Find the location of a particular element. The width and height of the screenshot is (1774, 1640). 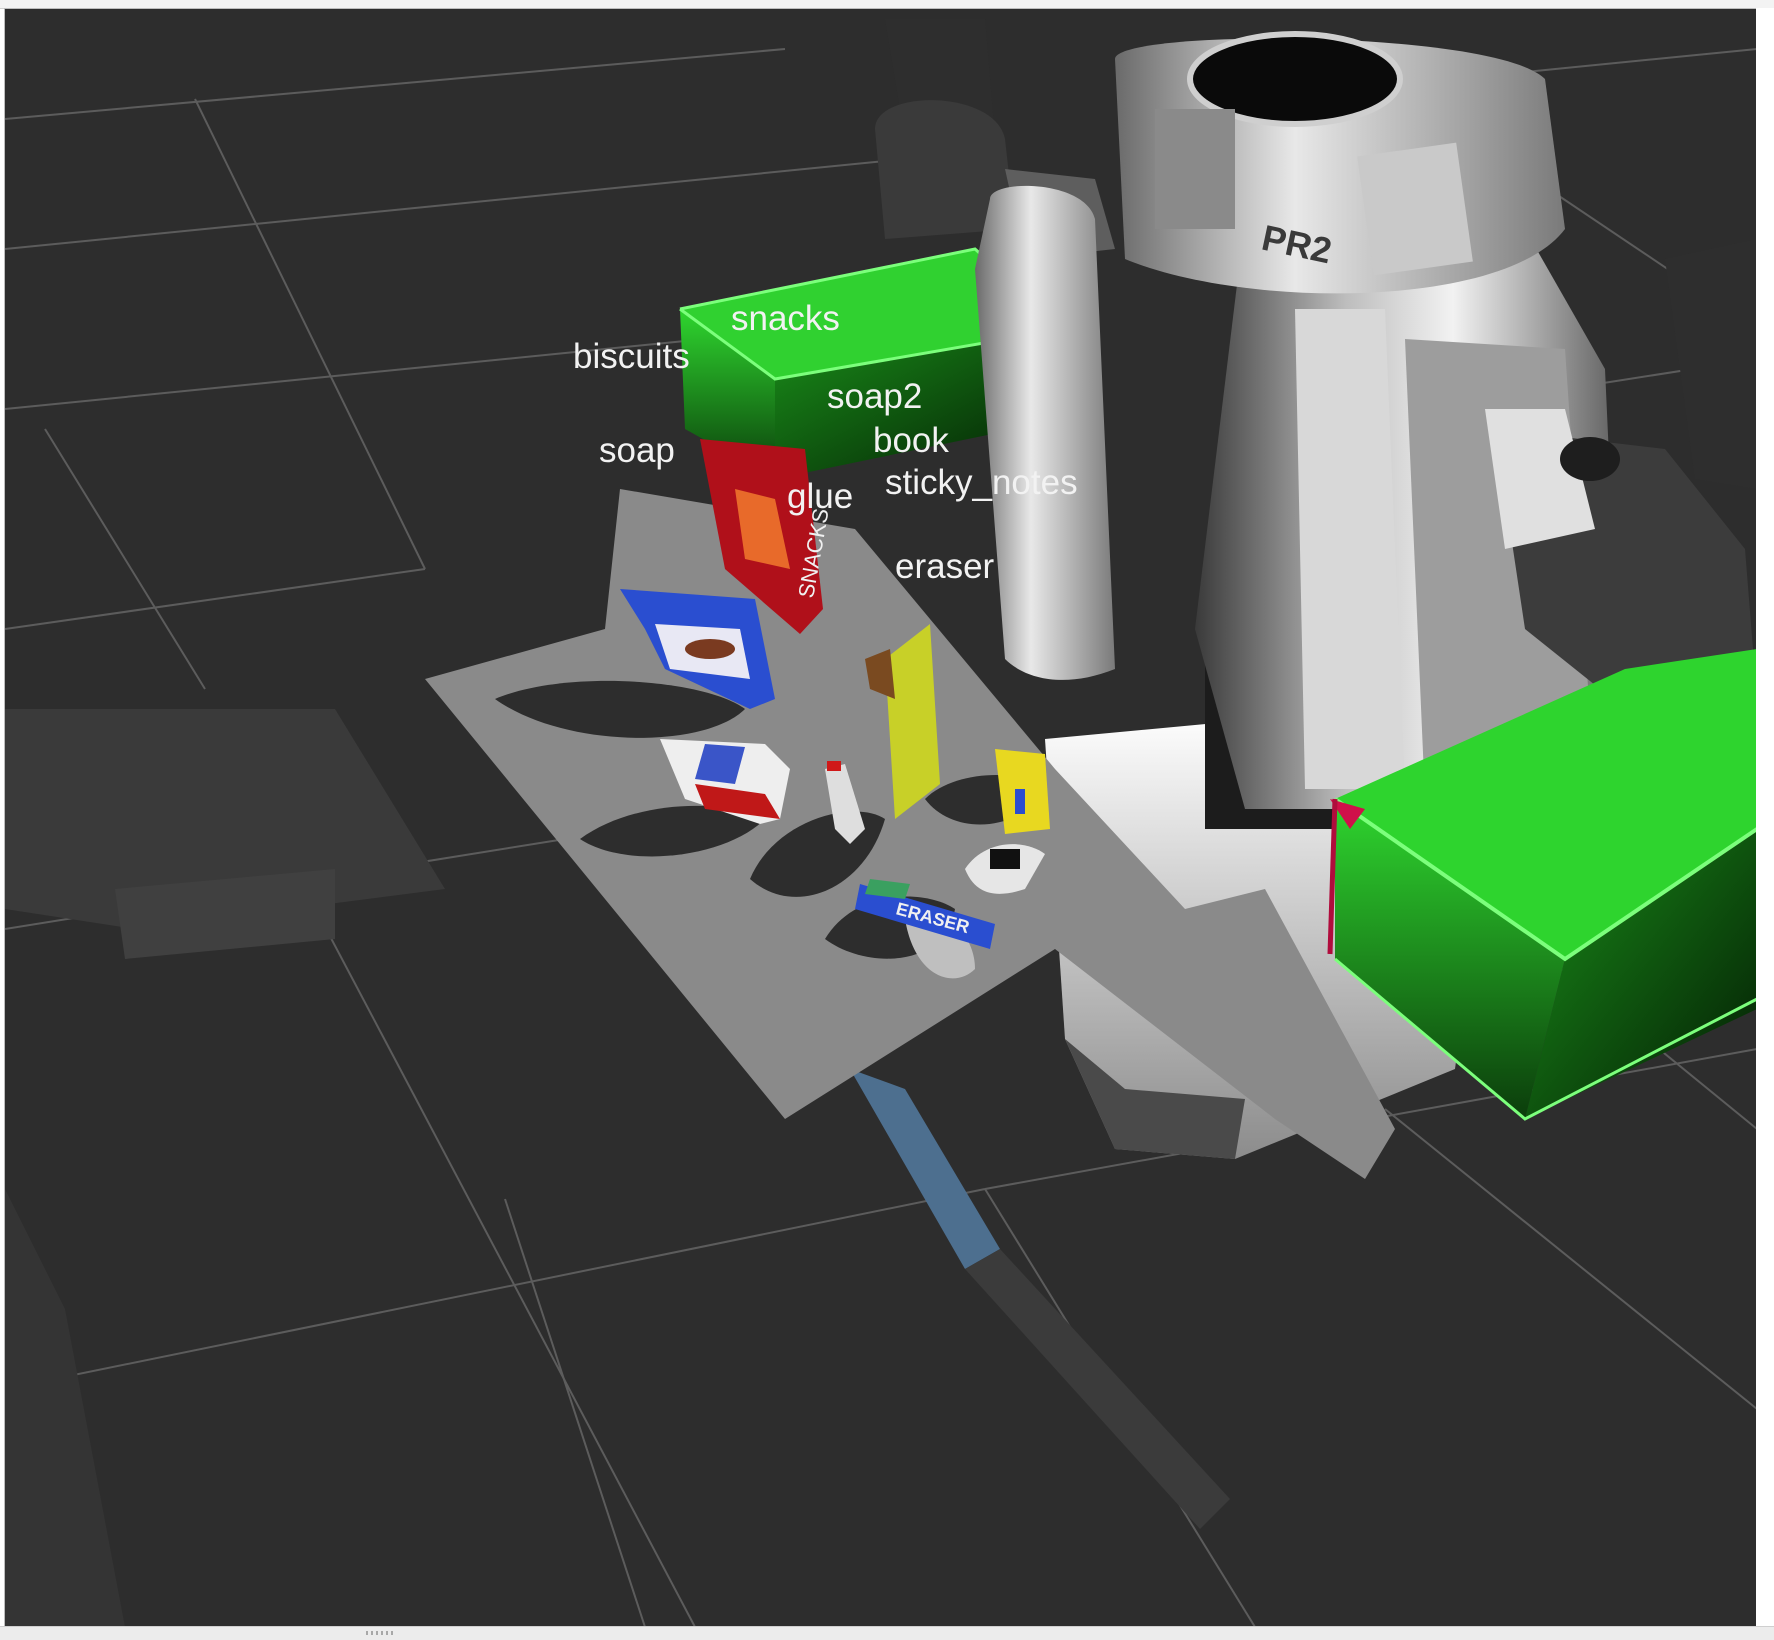

label-soap: soap is located at coordinates (637, 450).